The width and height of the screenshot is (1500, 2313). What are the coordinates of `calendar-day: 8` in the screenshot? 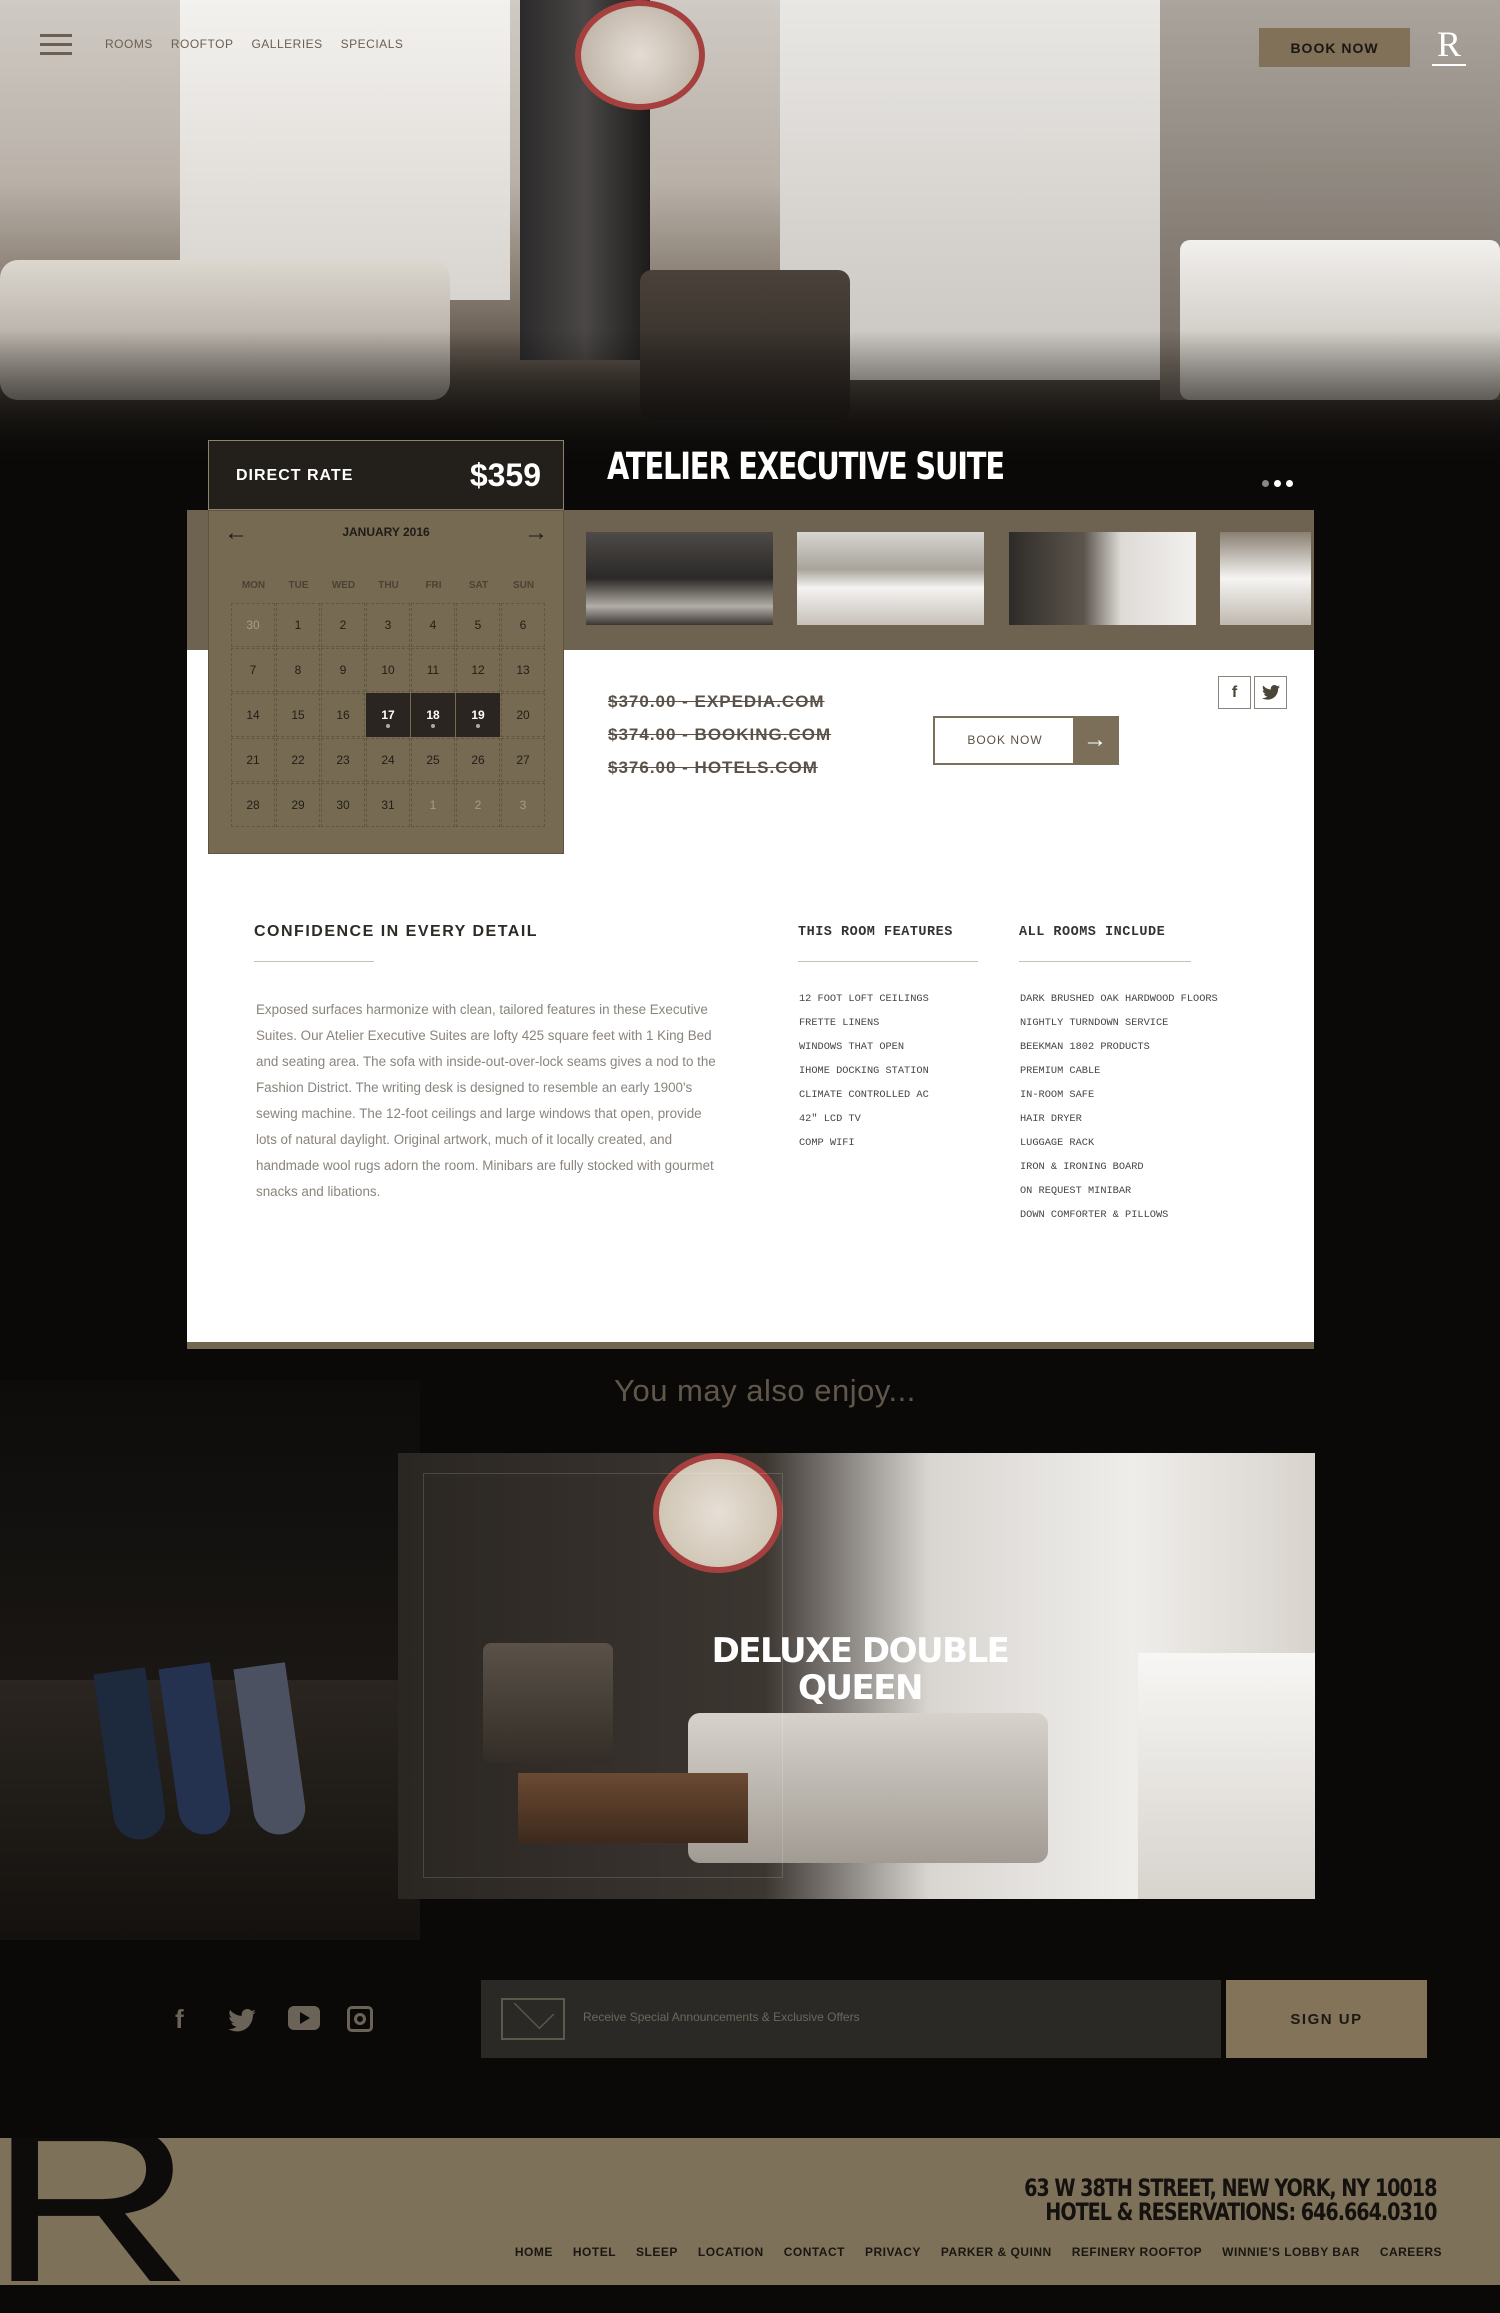 It's located at (298, 670).